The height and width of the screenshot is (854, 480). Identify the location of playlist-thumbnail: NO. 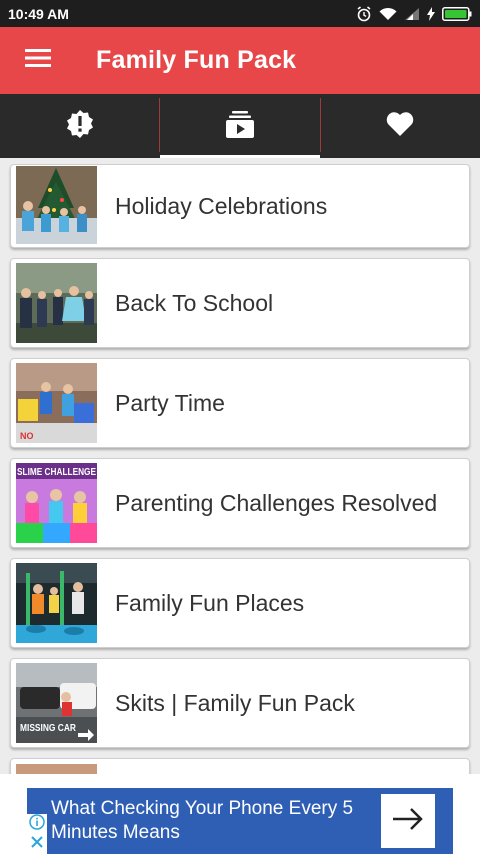
(56, 403).